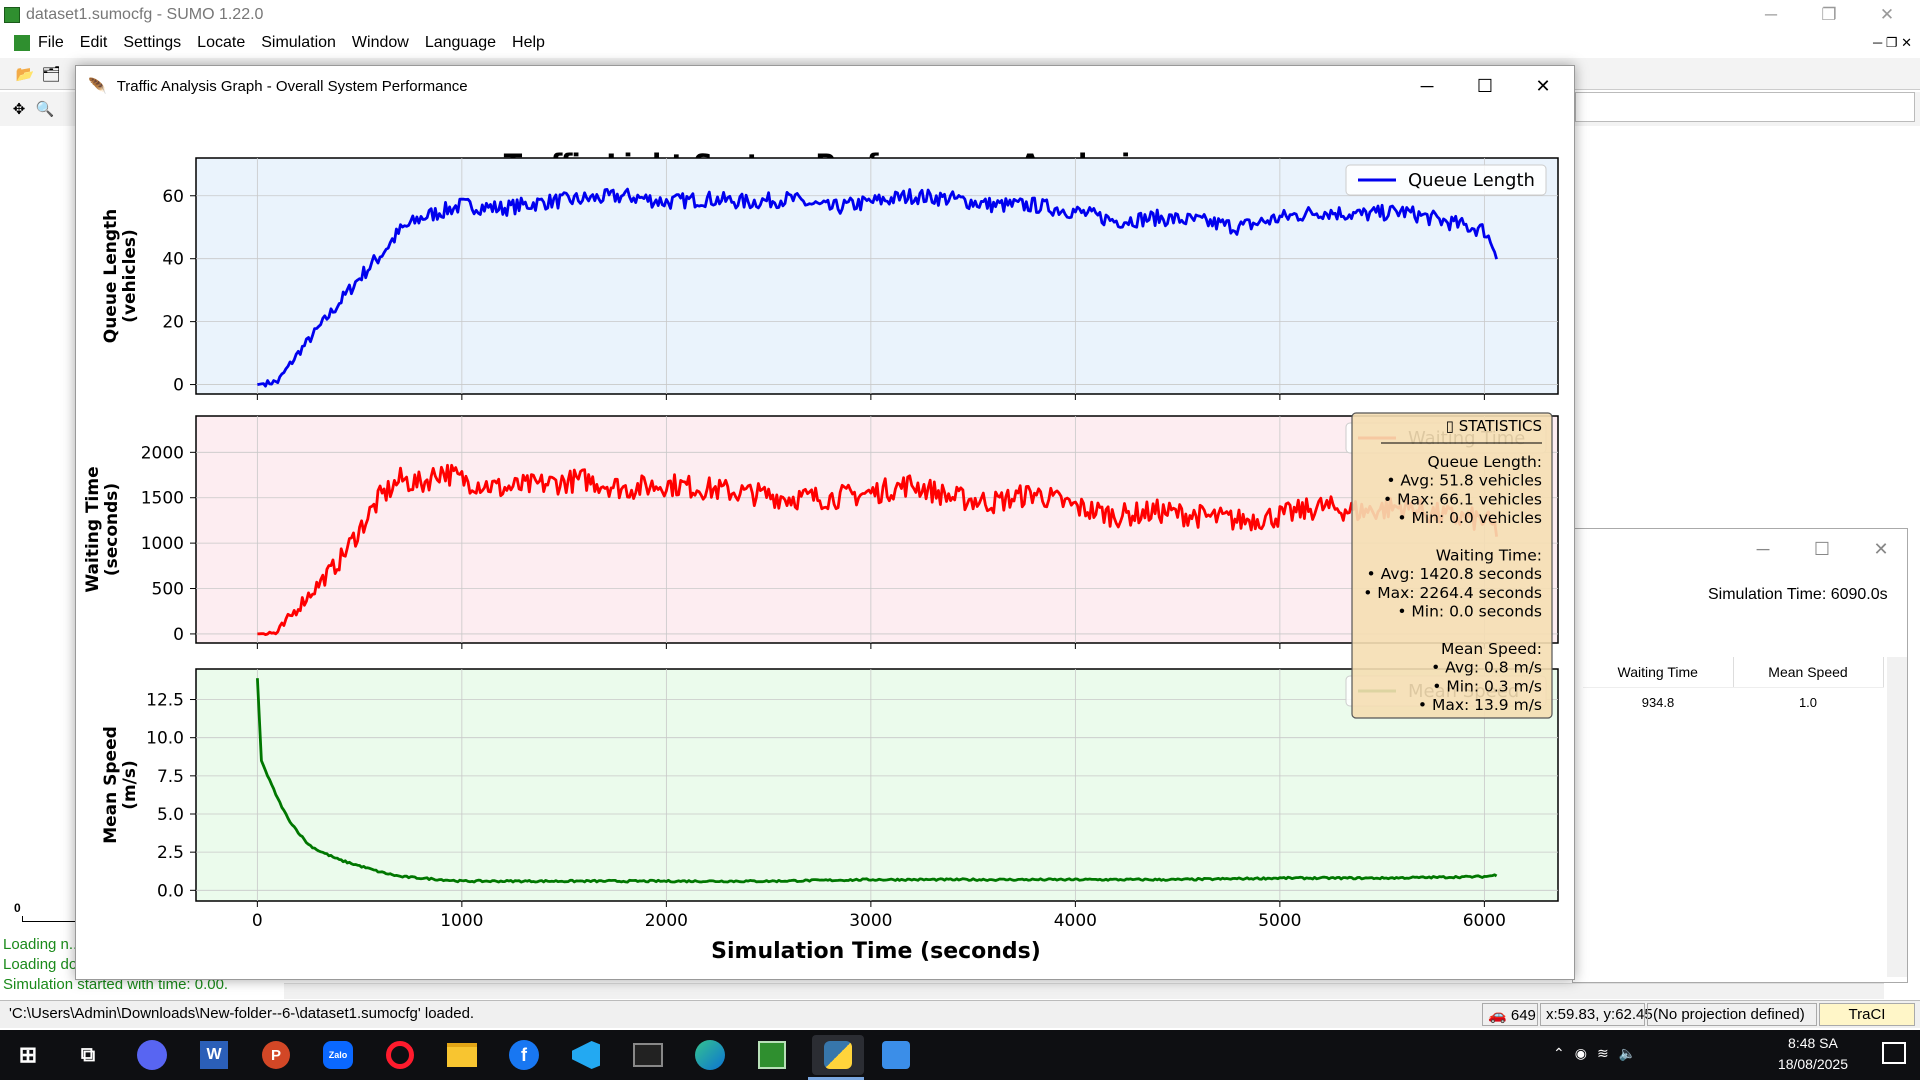 Image resolution: width=1920 pixels, height=1080 pixels. I want to click on statistics-line: • Min: 0.3 m/s, so click(1487, 686).